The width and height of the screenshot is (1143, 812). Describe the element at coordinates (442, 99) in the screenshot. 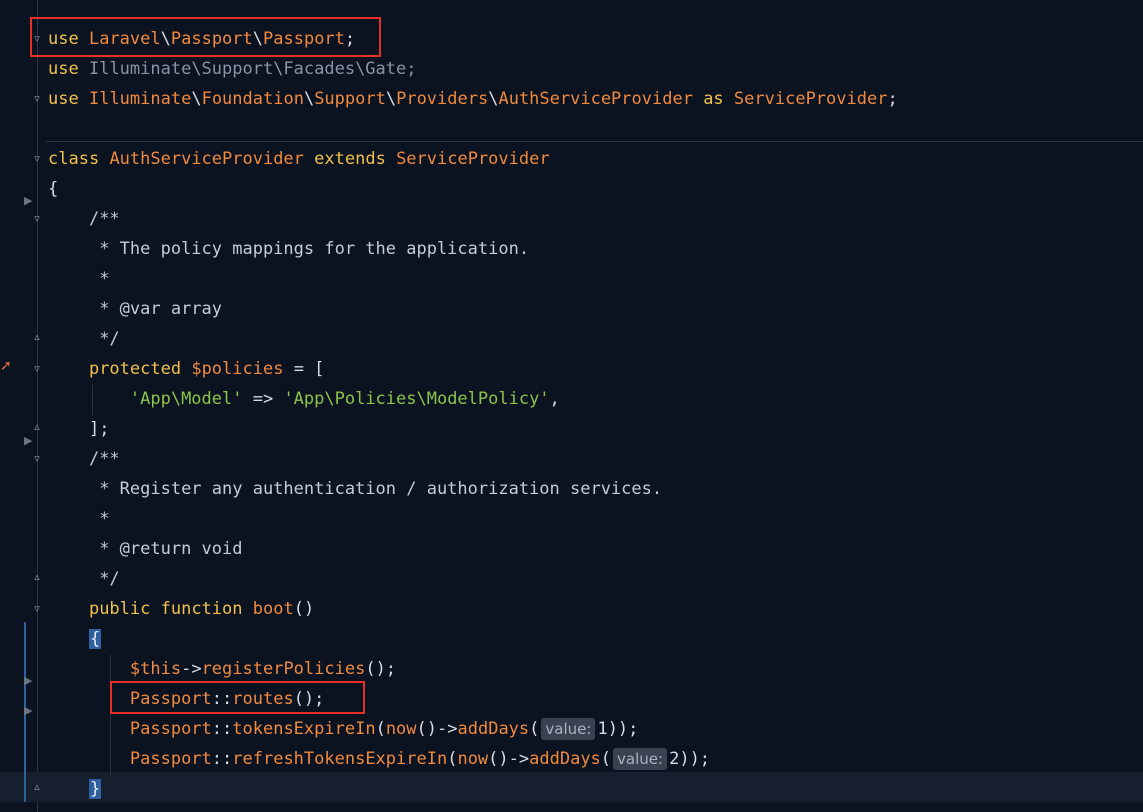

I see `namespace-part: Providers` at that location.